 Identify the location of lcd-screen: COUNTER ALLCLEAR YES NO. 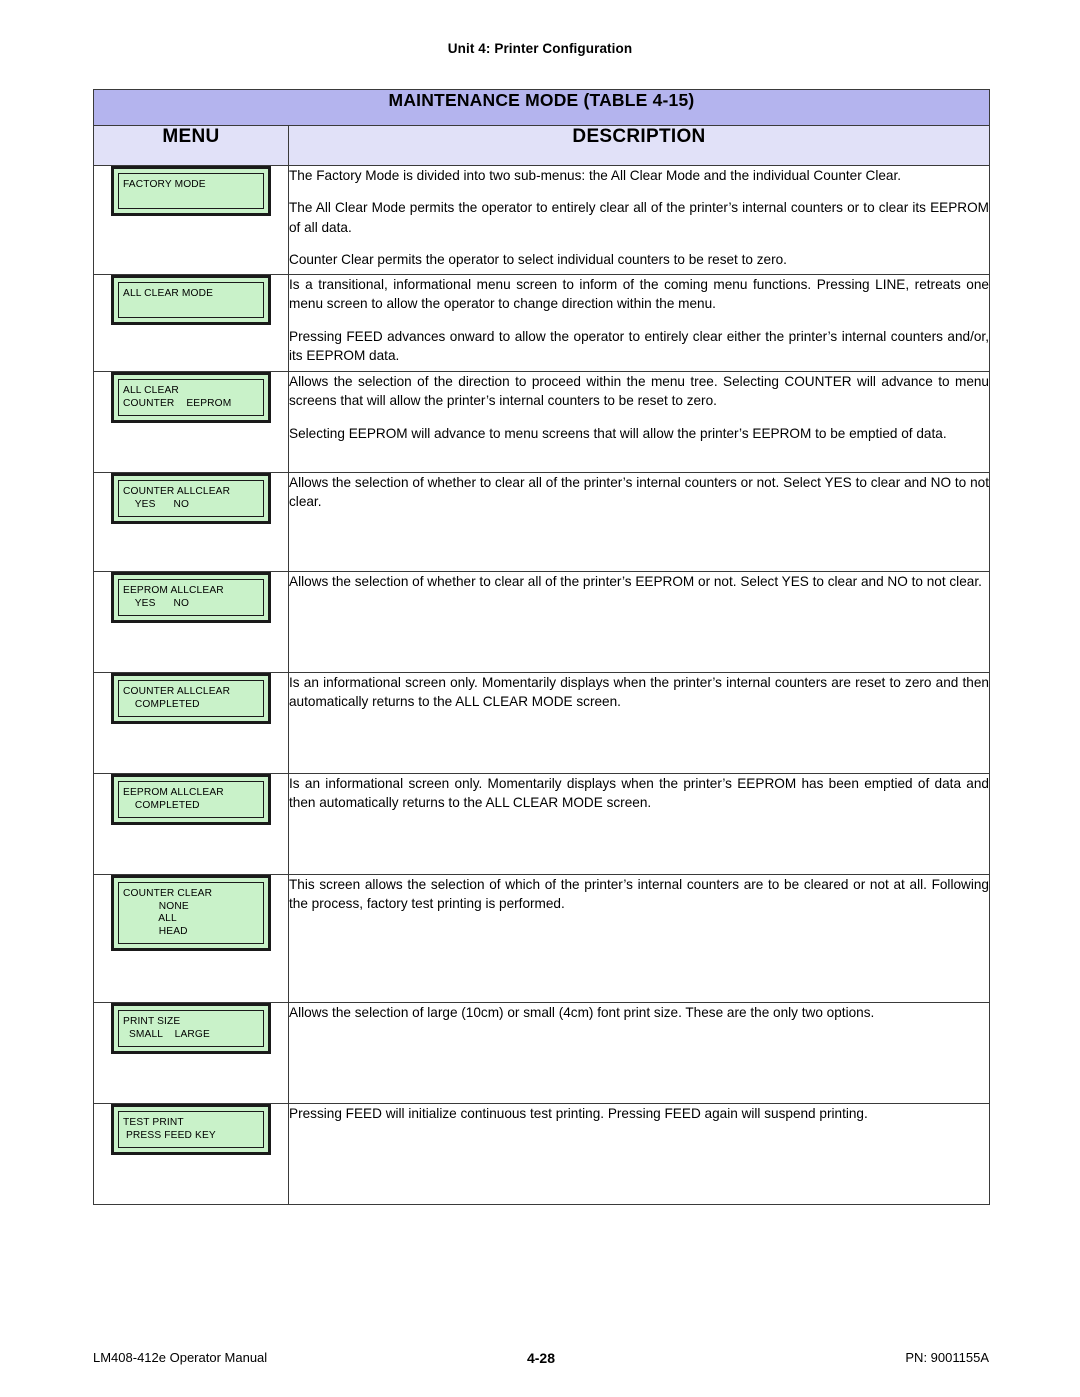
(191, 499).